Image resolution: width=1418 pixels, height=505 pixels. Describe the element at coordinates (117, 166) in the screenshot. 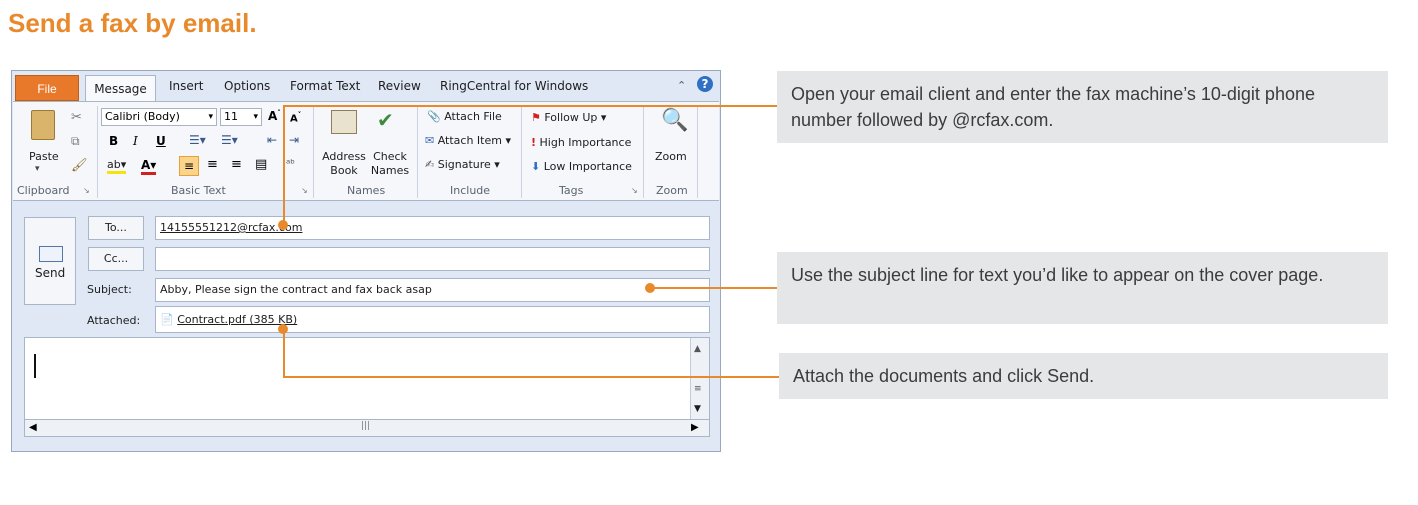

I see `highlight-icon: ab▾` at that location.